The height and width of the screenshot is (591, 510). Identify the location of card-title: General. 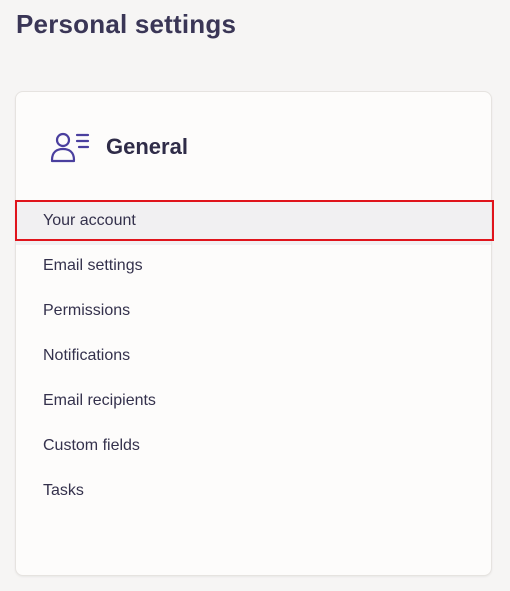
(147, 146).